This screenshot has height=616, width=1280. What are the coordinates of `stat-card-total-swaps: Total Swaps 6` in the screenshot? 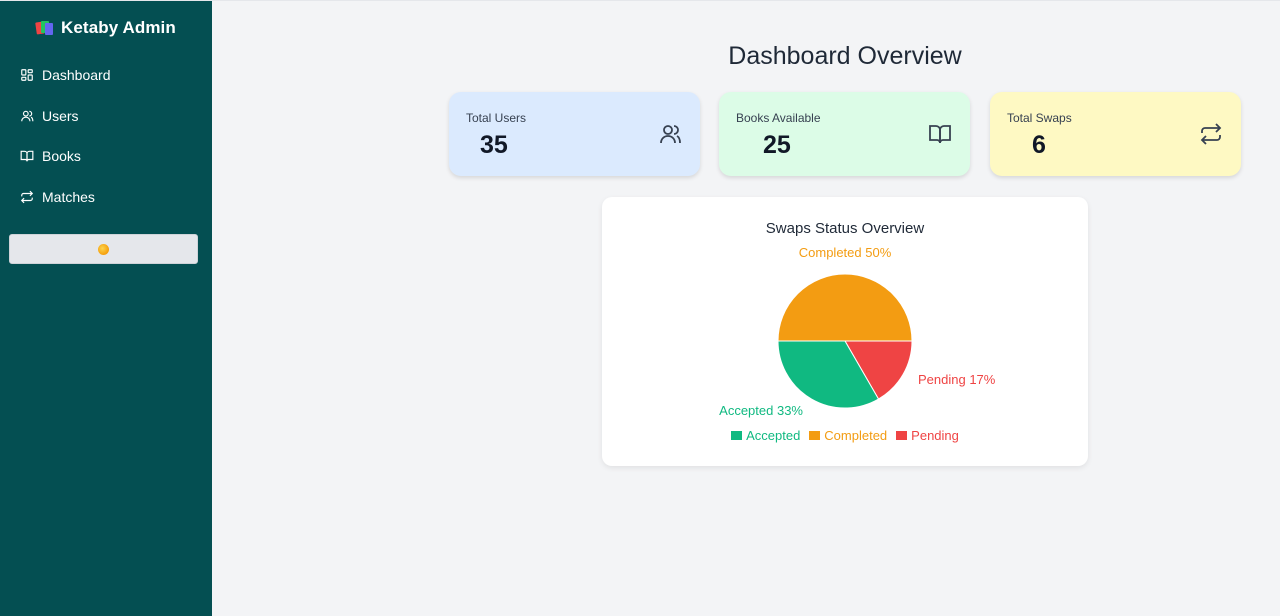 It's located at (1115, 134).